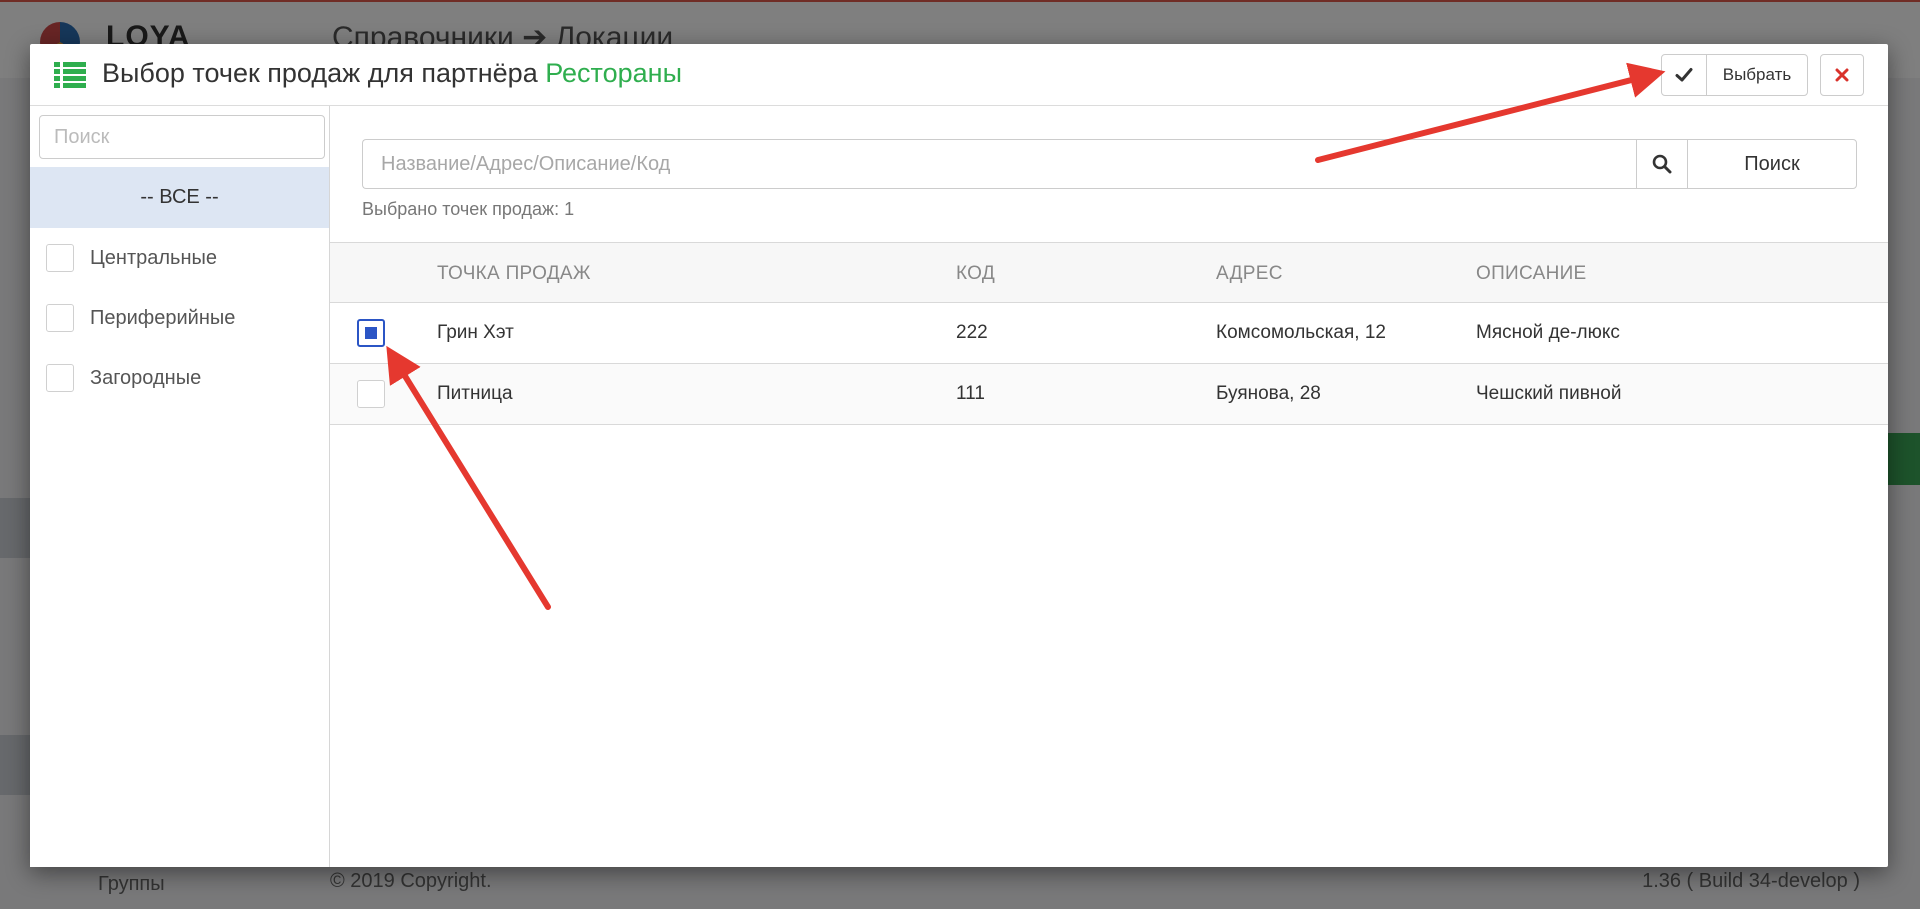  I want to click on table-header: ТОЧКА ПРОДАЖ КОД АДРЕС ОПИСАНИЕ, so click(1109, 272).